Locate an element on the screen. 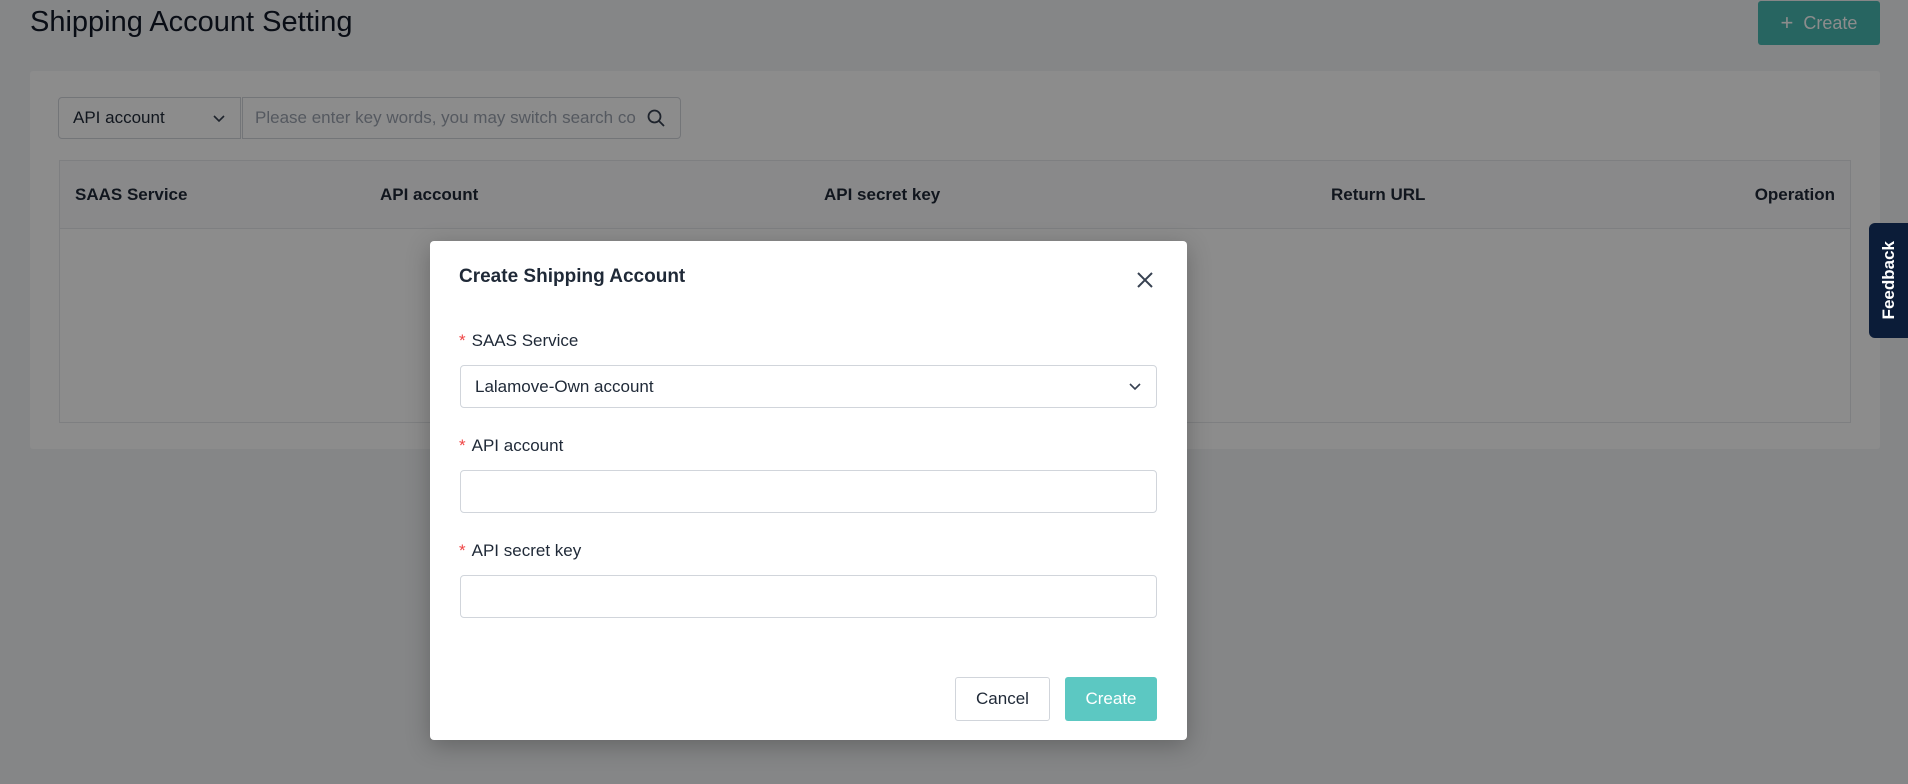 Image resolution: width=1908 pixels, height=784 pixels. api-account-field-wrapper is located at coordinates (808, 491).